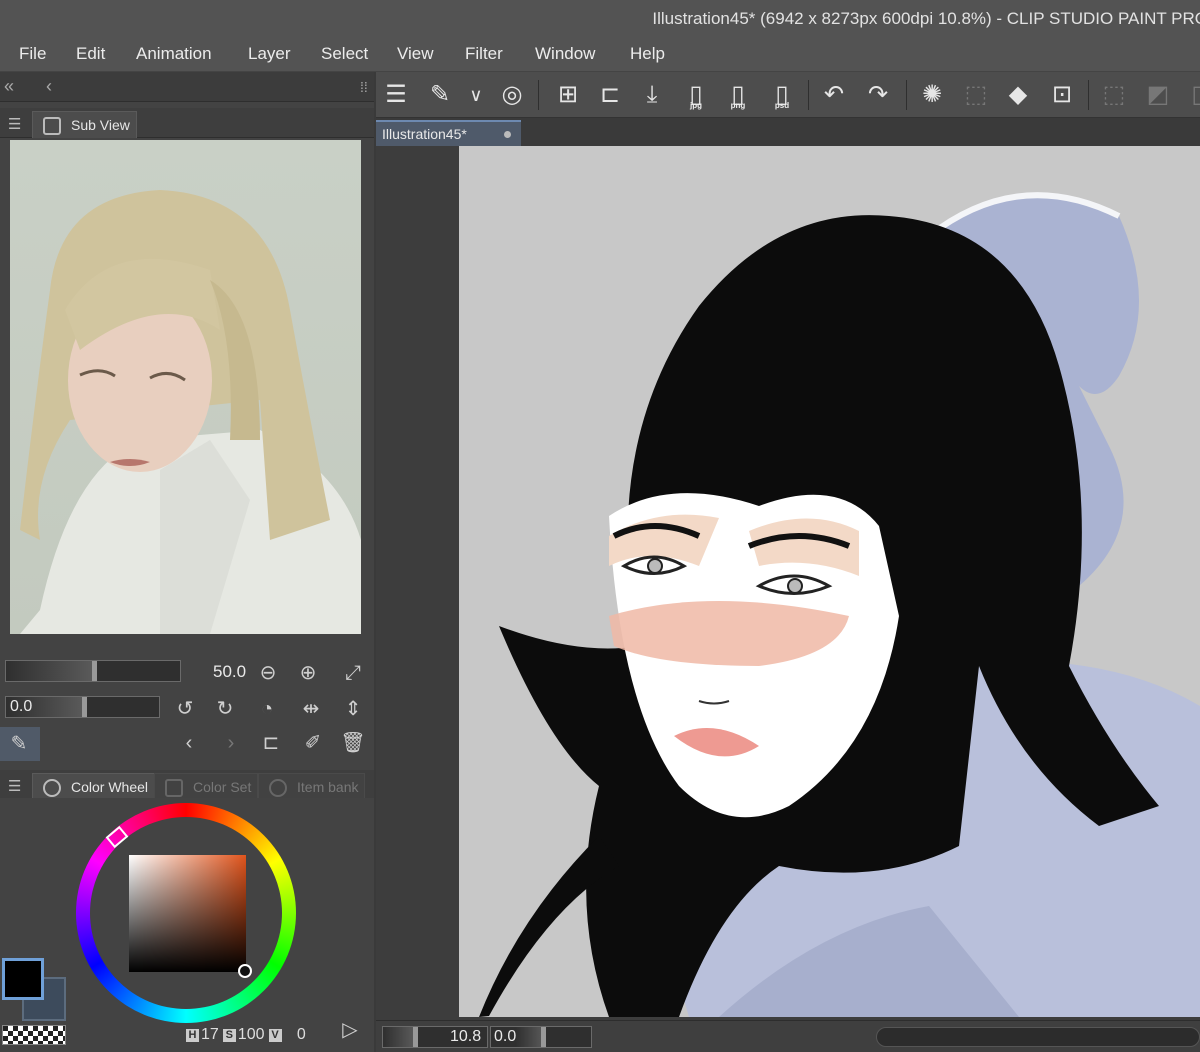 The width and height of the screenshot is (1200, 1052). Describe the element at coordinates (1062, 95) in the screenshot. I see `transform-icon: ⊡` at that location.